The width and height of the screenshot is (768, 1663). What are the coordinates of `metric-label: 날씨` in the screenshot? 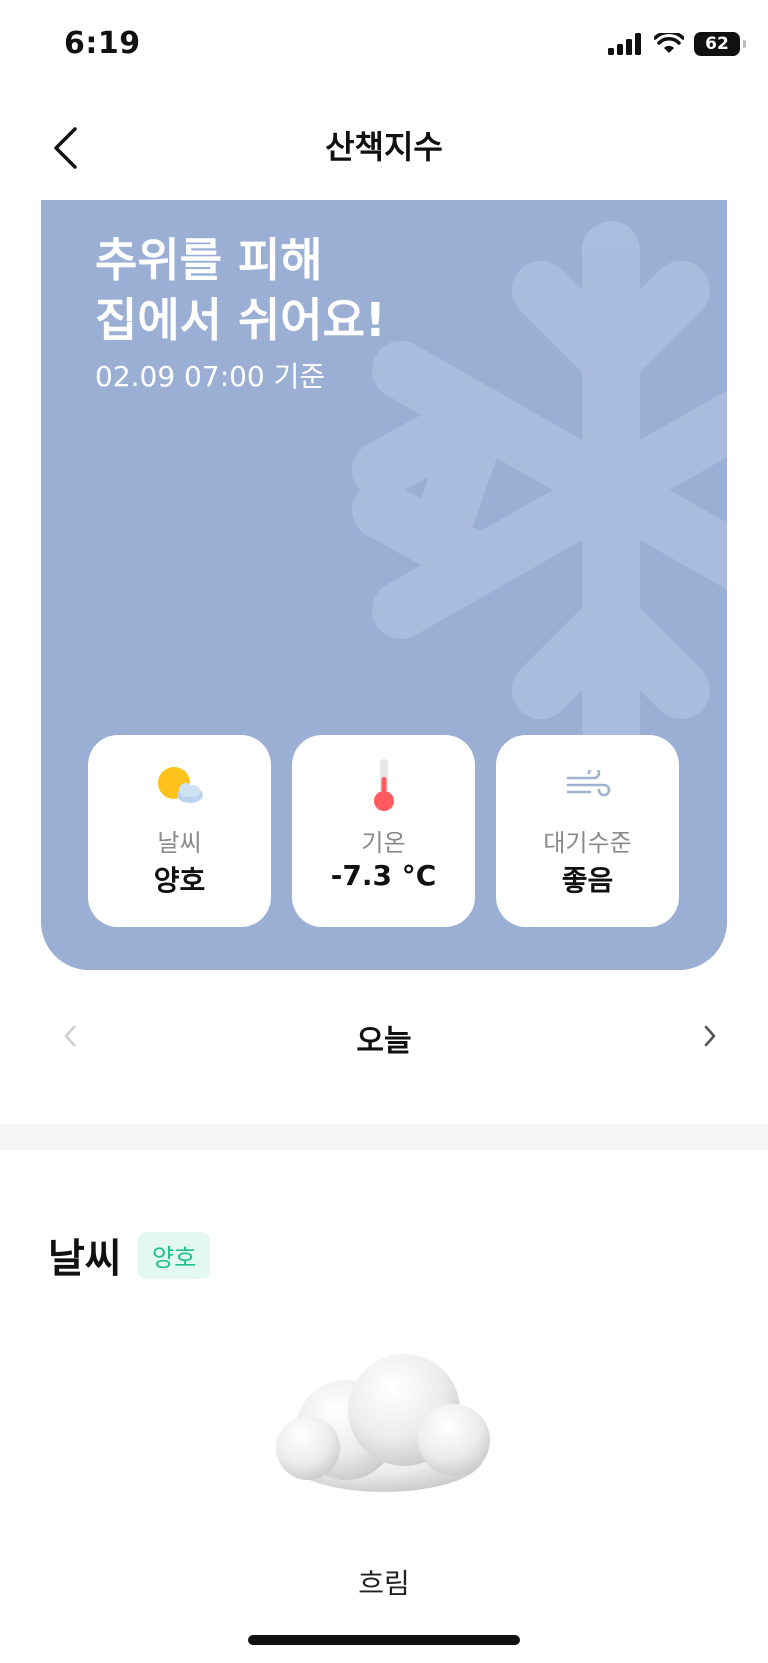 It's located at (179, 843).